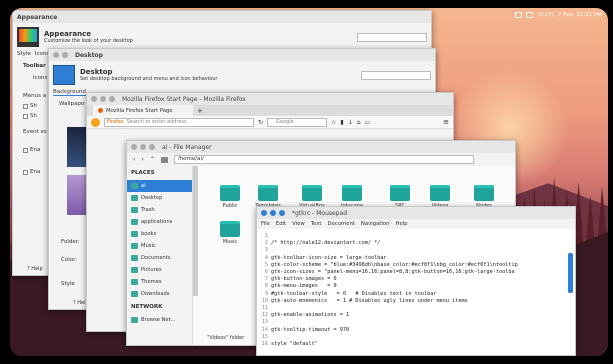 The image size is (613, 364). What do you see at coordinates (266, 264) in the screenshot?
I see `line-number: 5` at bounding box center [266, 264].